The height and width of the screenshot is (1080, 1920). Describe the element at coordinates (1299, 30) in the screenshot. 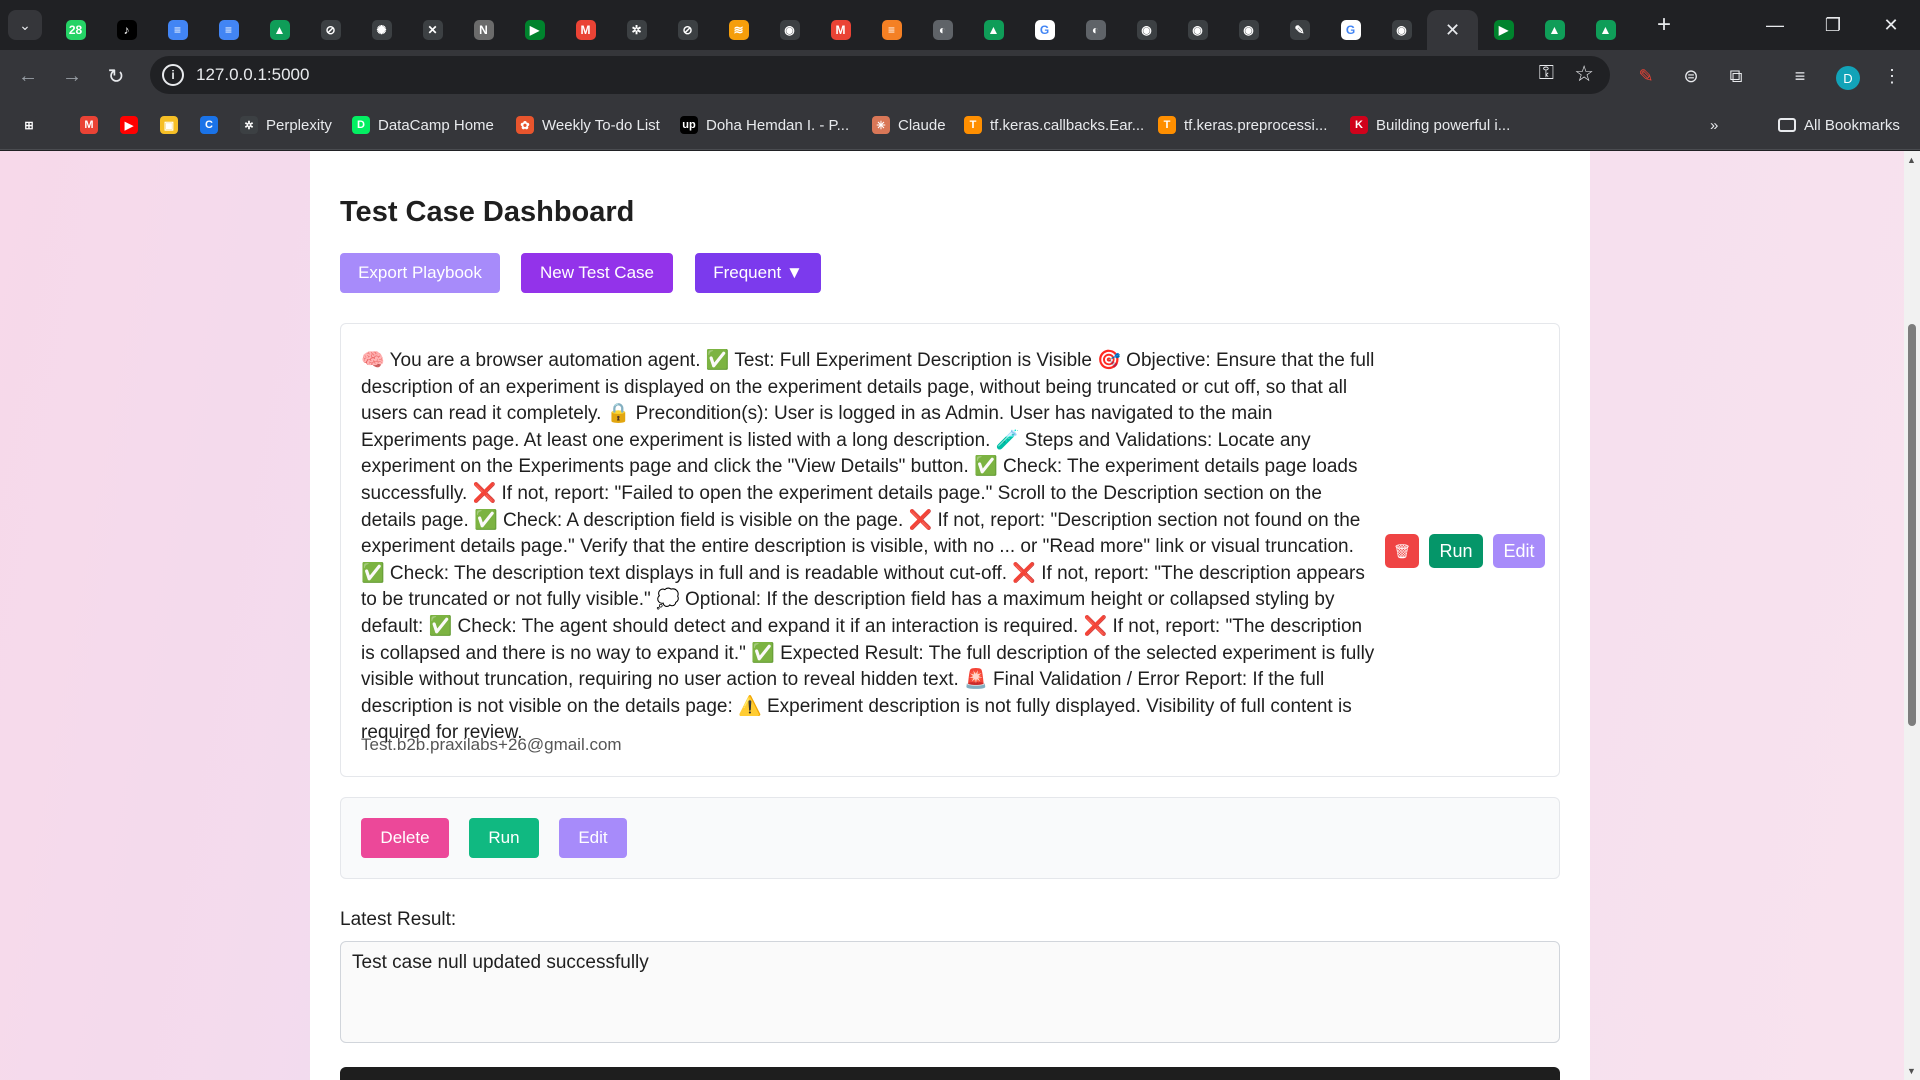

I see `browser-tab: ✎` at that location.